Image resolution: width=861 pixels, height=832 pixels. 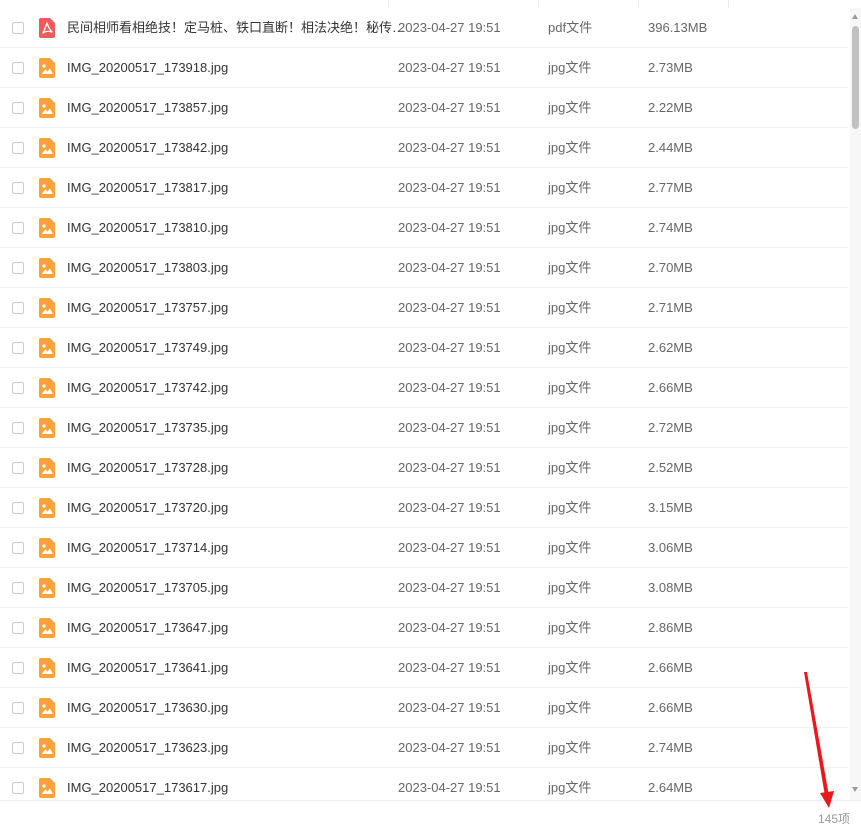 I want to click on file-name: IMG_20200517_173630.jpg, so click(x=147, y=708).